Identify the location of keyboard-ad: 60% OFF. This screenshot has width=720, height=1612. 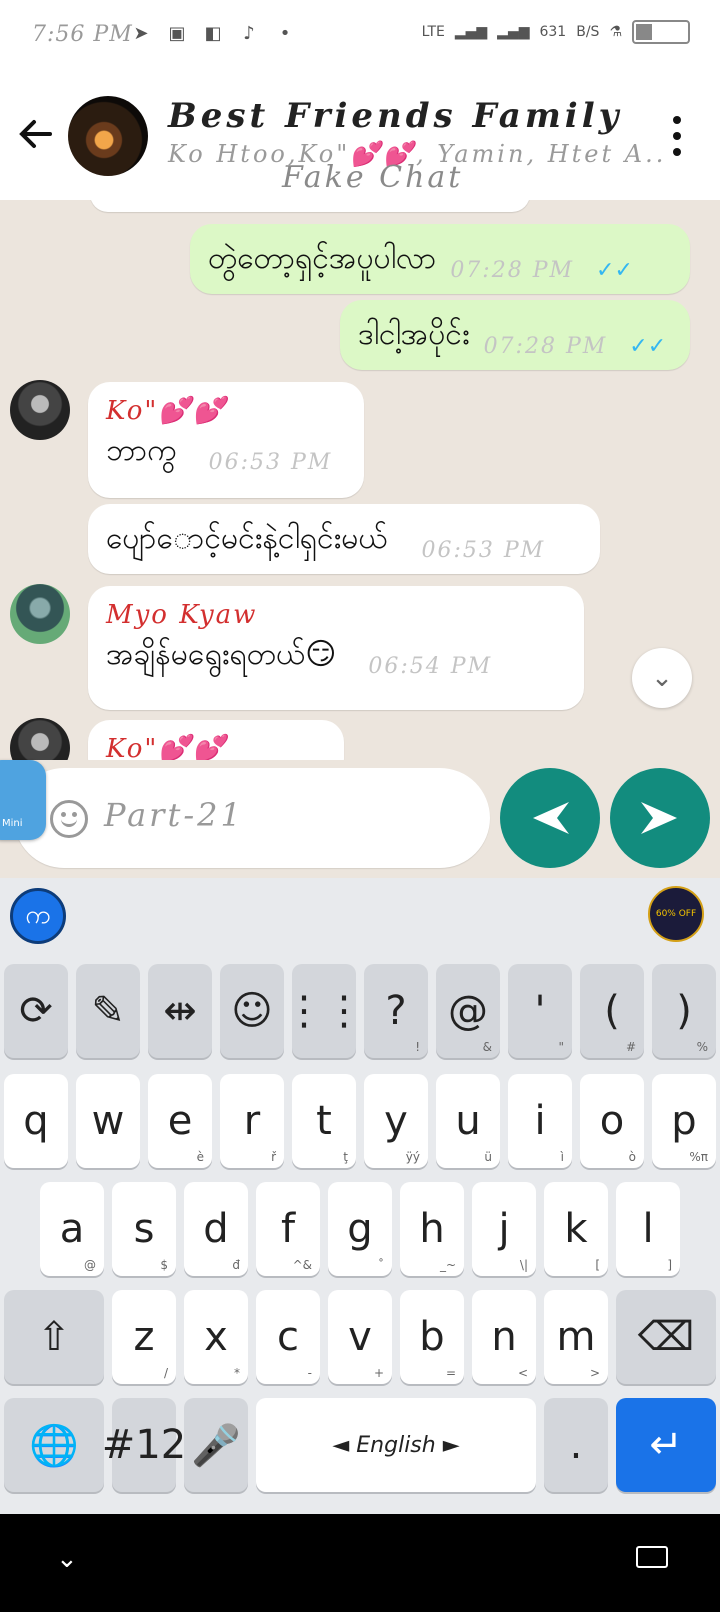
(676, 914).